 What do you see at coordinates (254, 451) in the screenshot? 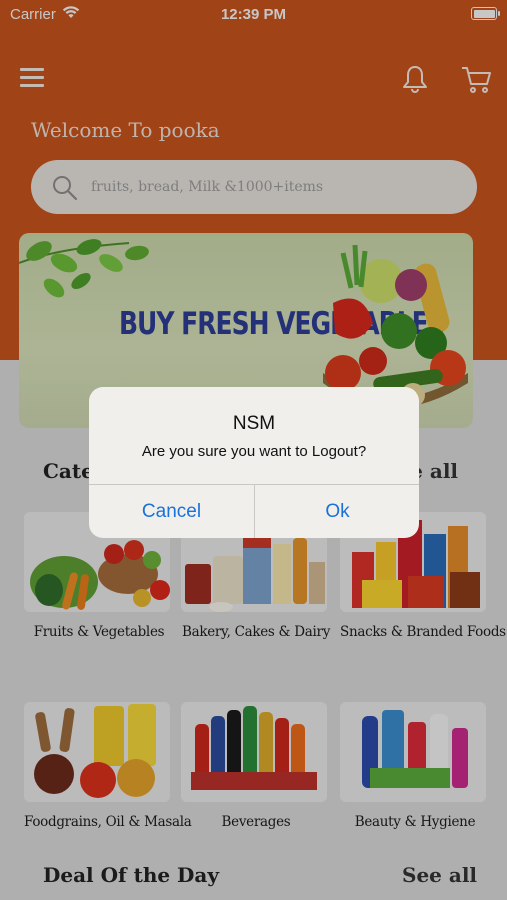
I see `alert-message: Are you sure you want to Logout?` at bounding box center [254, 451].